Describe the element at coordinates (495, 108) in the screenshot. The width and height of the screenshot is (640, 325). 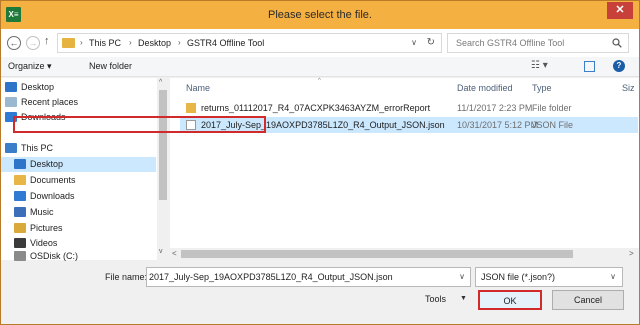
I see `file-date-modified: 11/1/2017 2:23 PM` at that location.